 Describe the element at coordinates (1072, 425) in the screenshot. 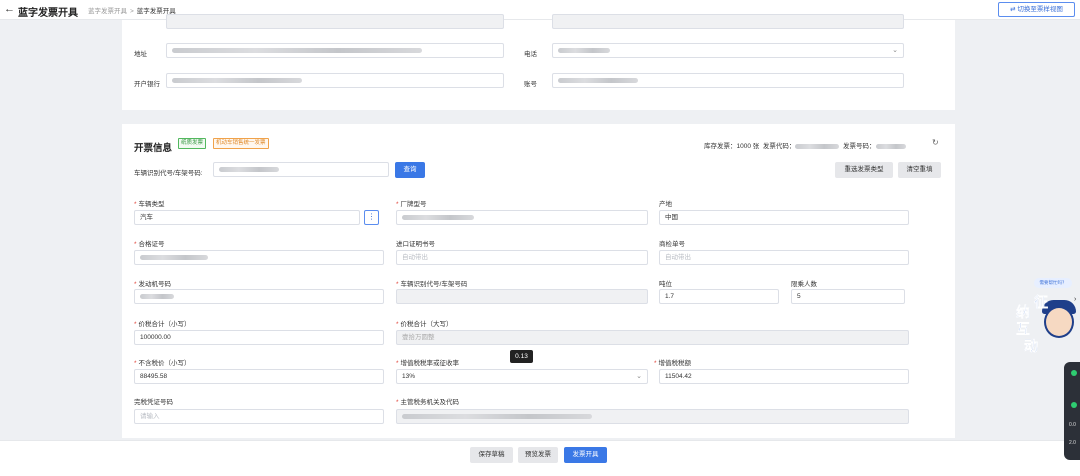

I see `side-value: 0.0` at that location.